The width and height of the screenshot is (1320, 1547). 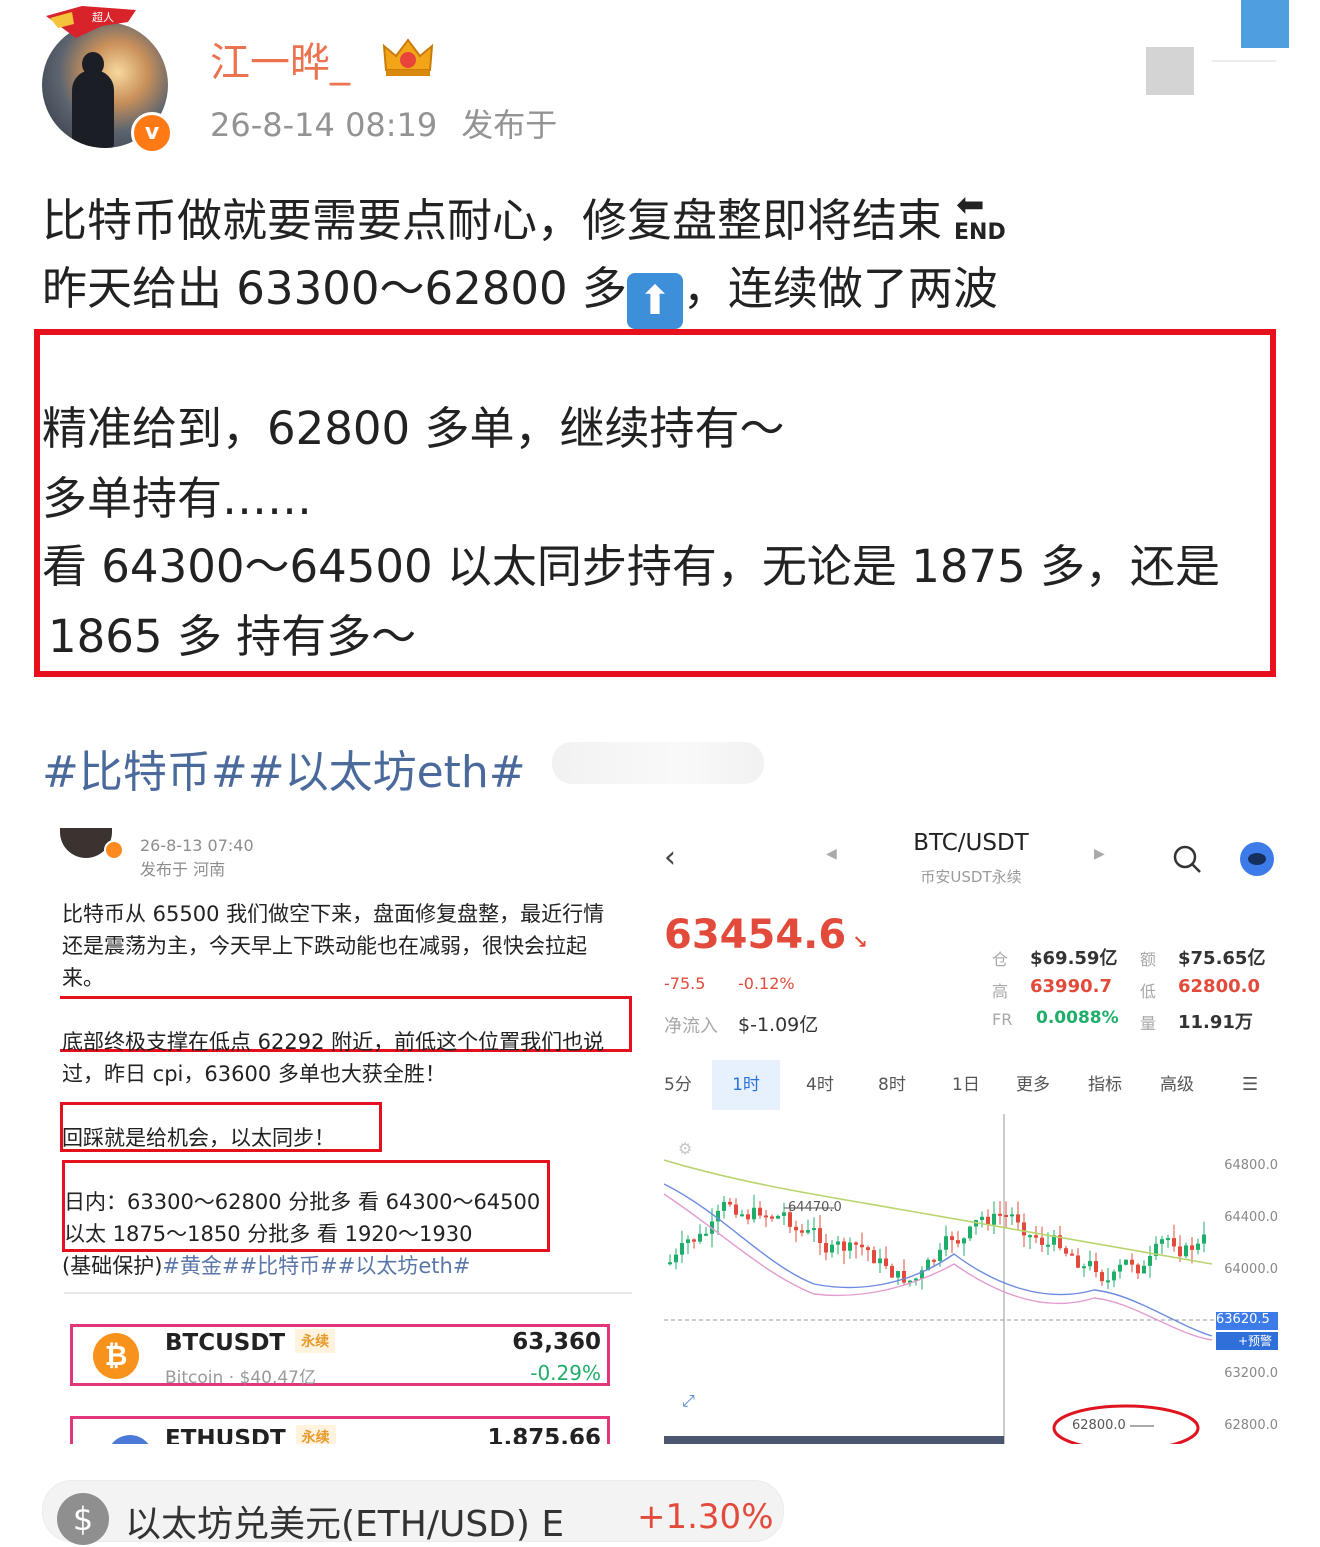 I want to click on eye-toggle-icon, so click(x=1257, y=859).